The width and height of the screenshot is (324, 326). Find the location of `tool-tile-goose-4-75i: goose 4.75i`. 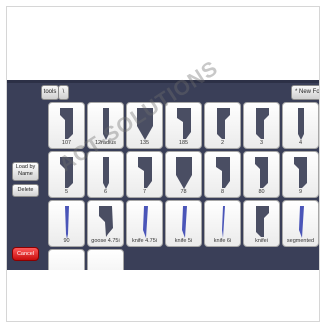

tool-tile-goose-4-75i: goose 4.75i is located at coordinates (105, 223).